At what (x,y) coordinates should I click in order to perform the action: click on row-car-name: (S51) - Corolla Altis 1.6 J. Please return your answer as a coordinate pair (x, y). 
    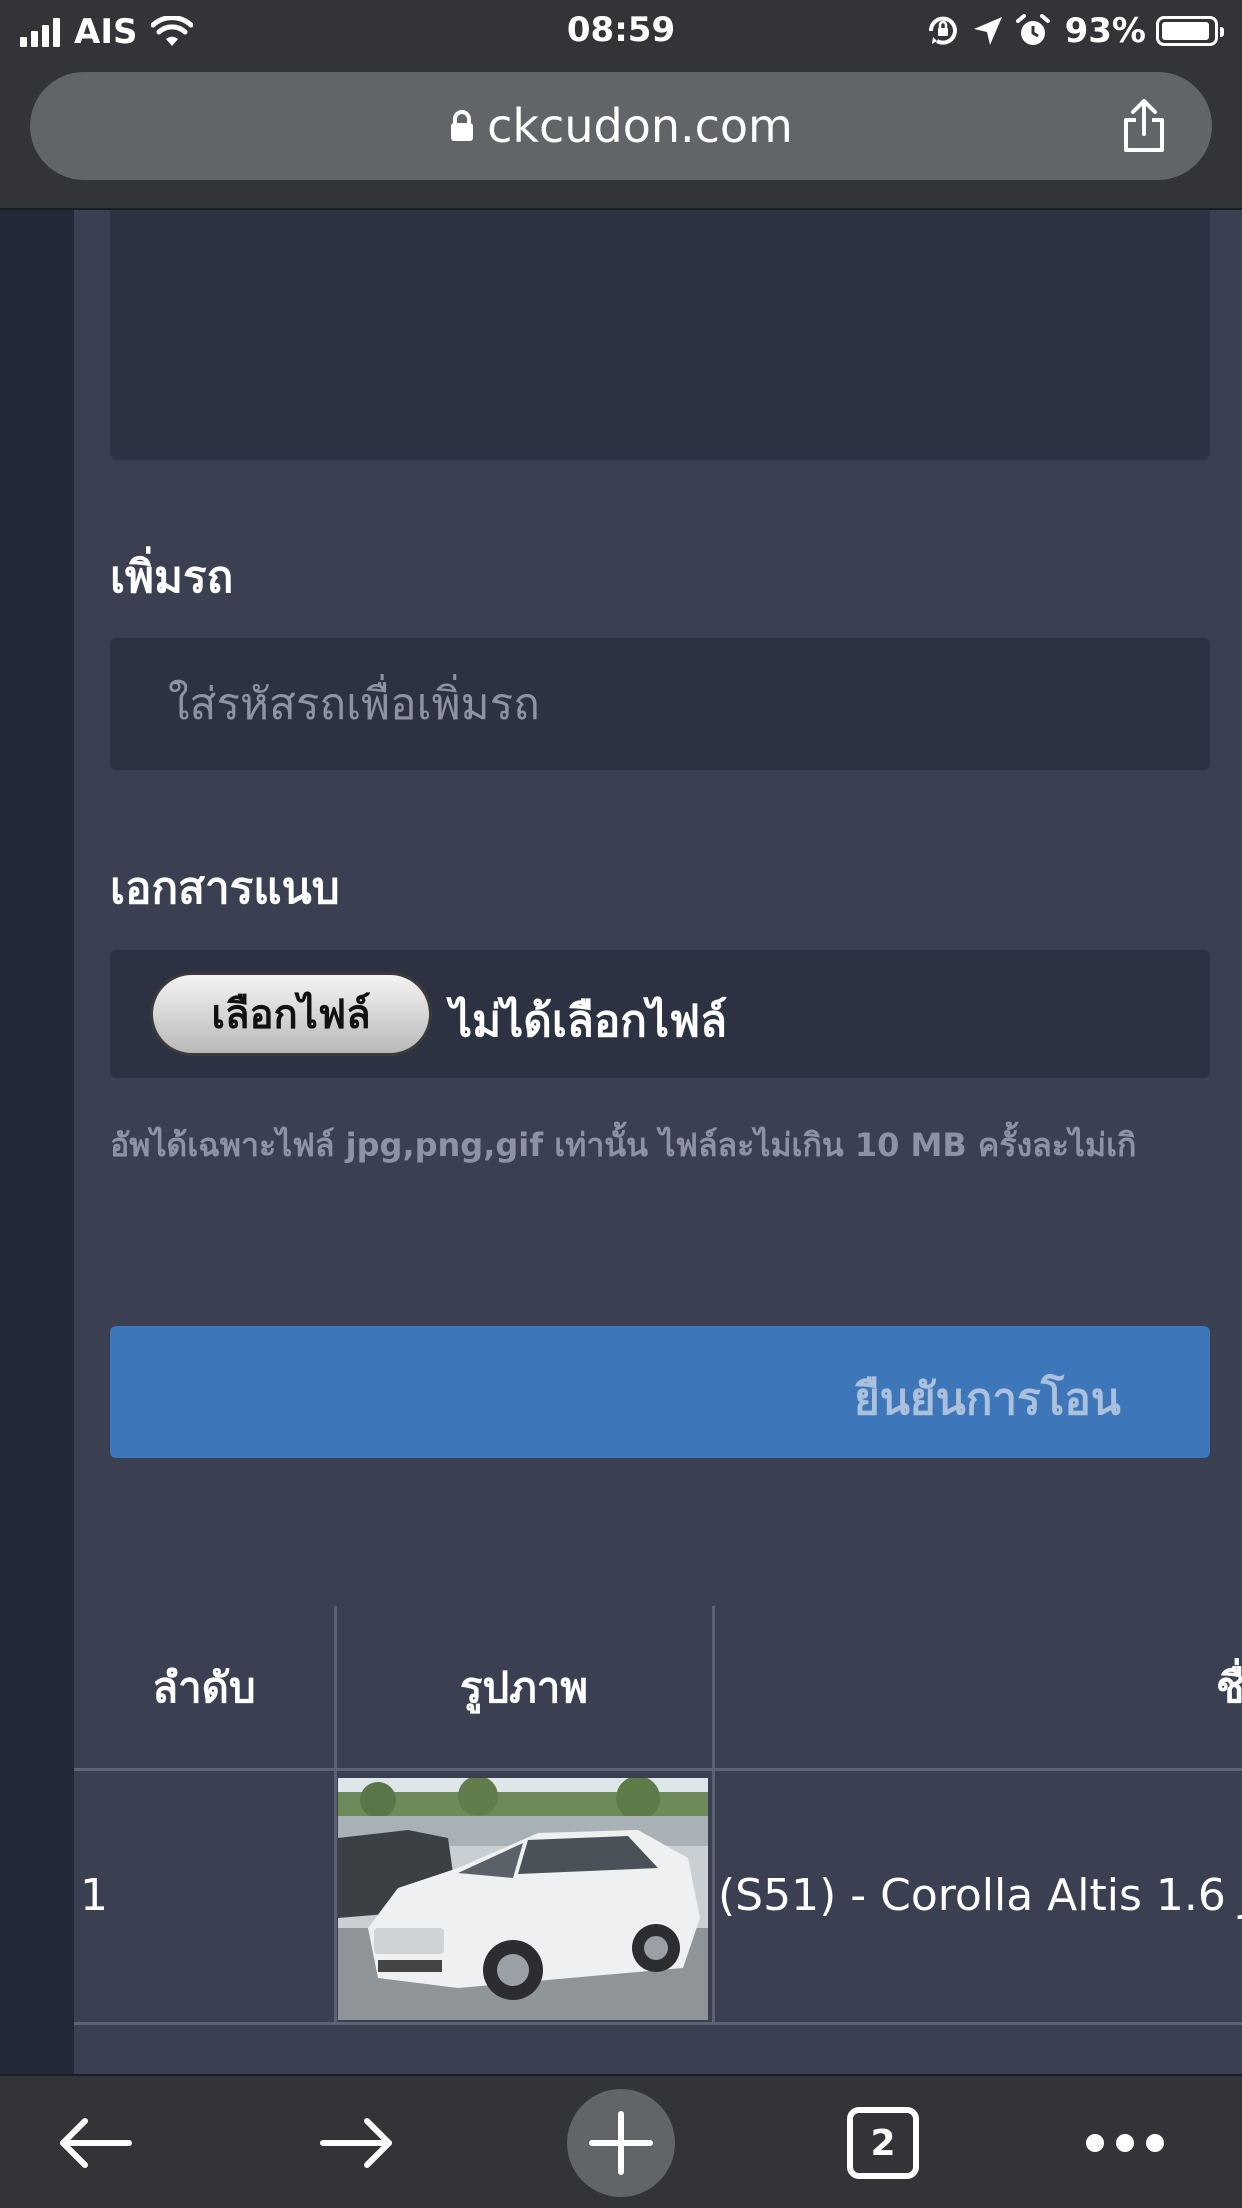
    Looking at the image, I should click on (980, 1895).